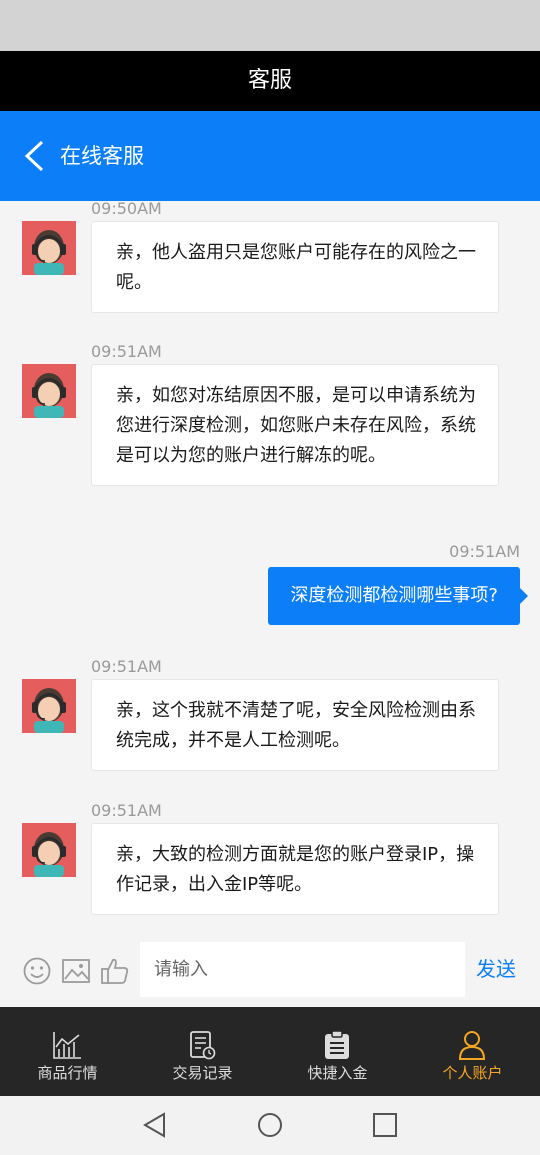 The height and width of the screenshot is (1155, 540). Describe the element at coordinates (472, 1073) in the screenshot. I see `tab-label: 个人账户` at that location.